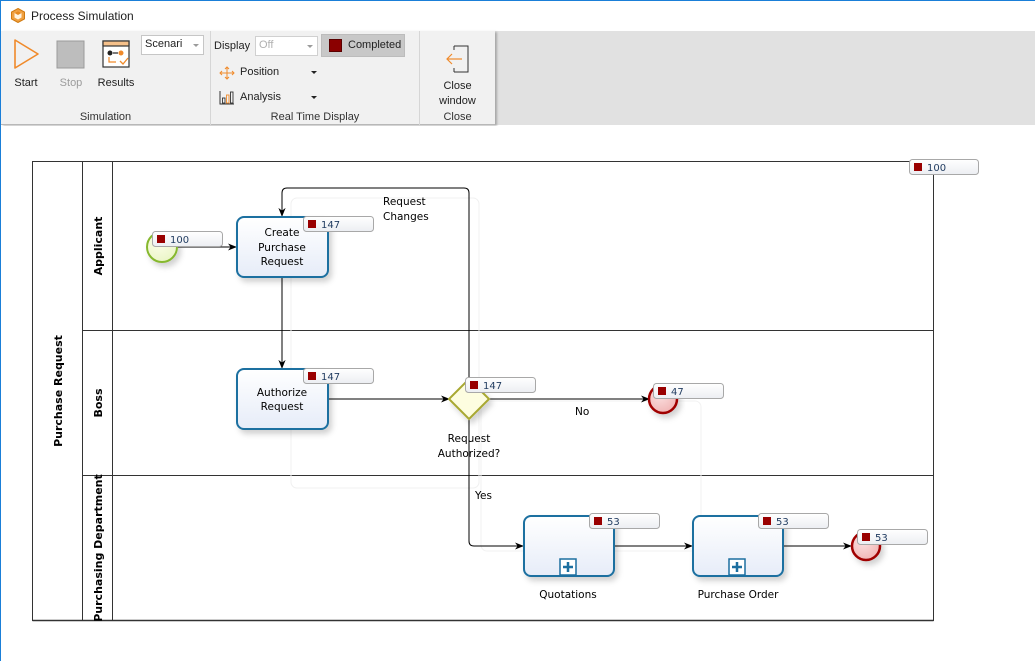  What do you see at coordinates (582, 412) in the screenshot?
I see `flow-label-no: No` at bounding box center [582, 412].